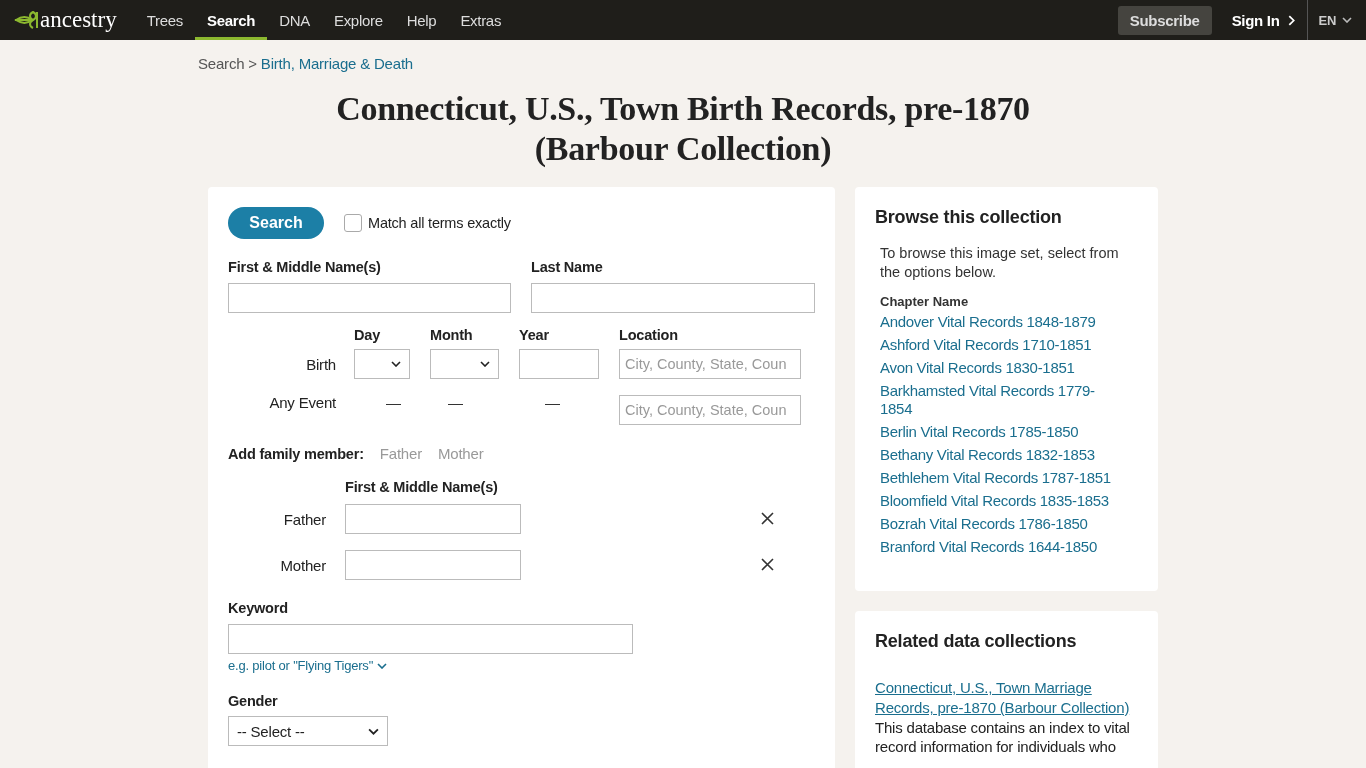 This screenshot has height=768, width=1366. Describe the element at coordinates (227, 63) in the screenshot. I see `breadcrumb-text: Search >` at that location.